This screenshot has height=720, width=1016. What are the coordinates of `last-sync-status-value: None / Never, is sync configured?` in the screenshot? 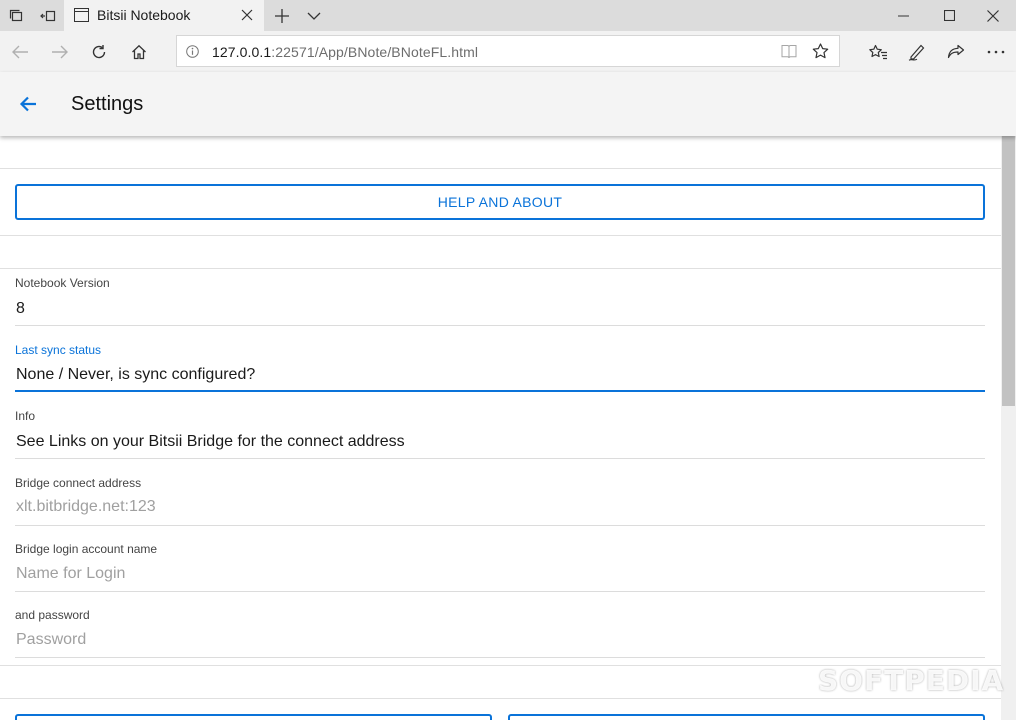 It's located at (135, 375).